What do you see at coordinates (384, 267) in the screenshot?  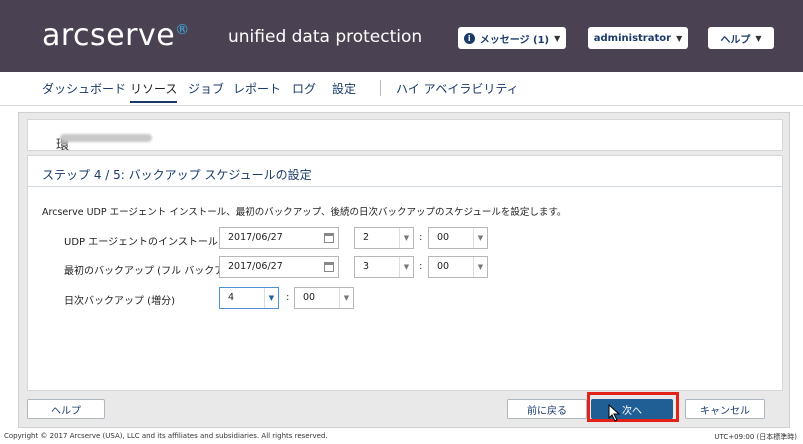 I see `first-backup-hour-select: 3 ▼` at bounding box center [384, 267].